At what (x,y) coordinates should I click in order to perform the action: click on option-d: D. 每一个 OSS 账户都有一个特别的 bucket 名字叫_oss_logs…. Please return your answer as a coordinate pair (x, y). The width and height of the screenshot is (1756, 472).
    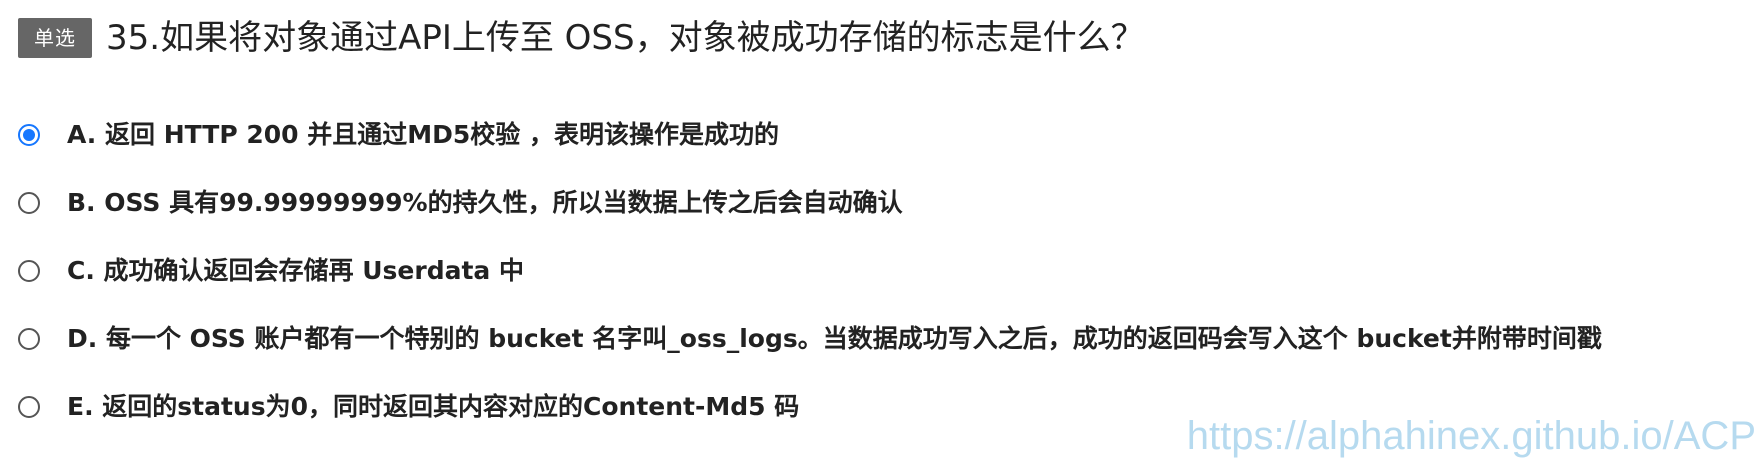
    Looking at the image, I should click on (810, 351).